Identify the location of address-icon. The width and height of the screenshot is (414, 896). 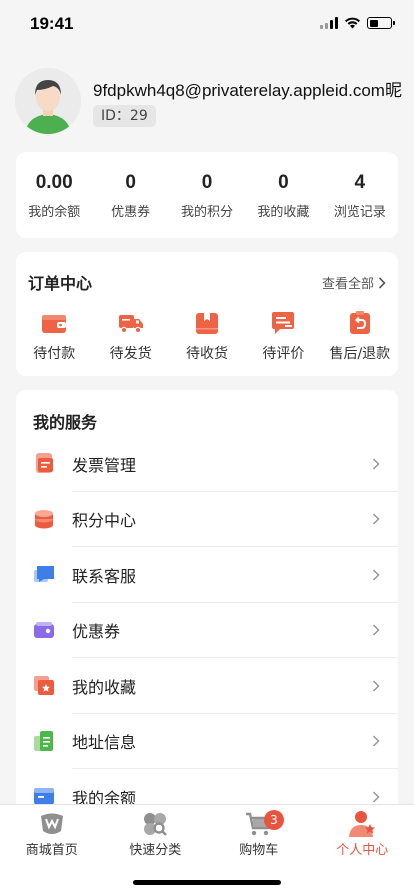
(43, 740).